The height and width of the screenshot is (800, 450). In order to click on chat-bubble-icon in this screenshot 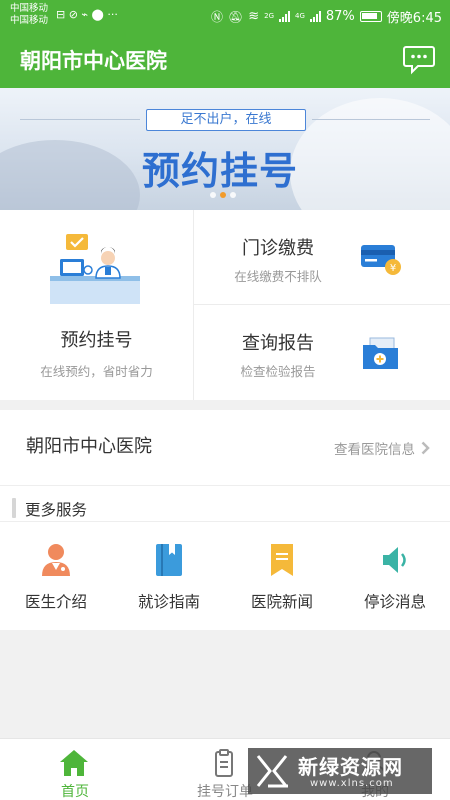, I will do `click(419, 60)`.